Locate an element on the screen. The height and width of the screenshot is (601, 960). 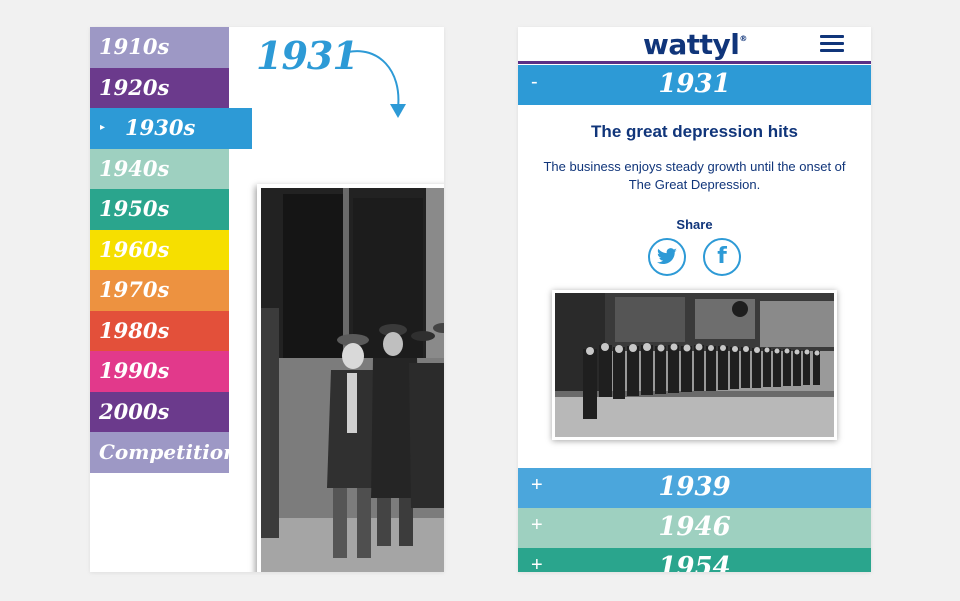
depression-photo-closeup is located at coordinates (352, 380).